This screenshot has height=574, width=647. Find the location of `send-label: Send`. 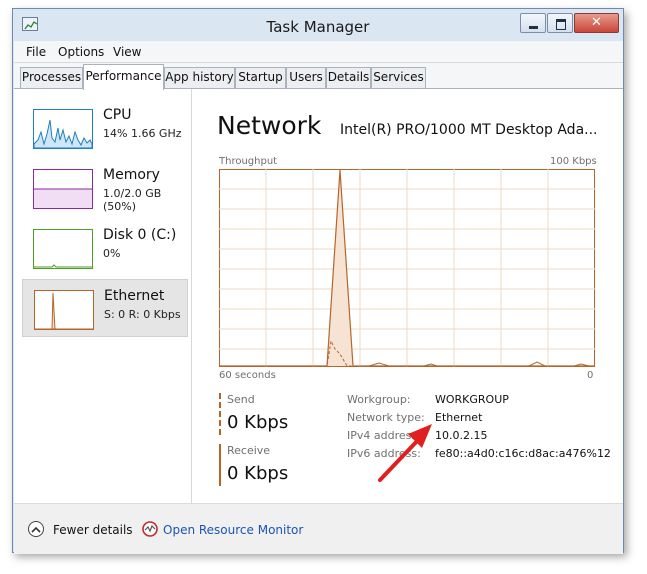

send-label: Send is located at coordinates (241, 399).